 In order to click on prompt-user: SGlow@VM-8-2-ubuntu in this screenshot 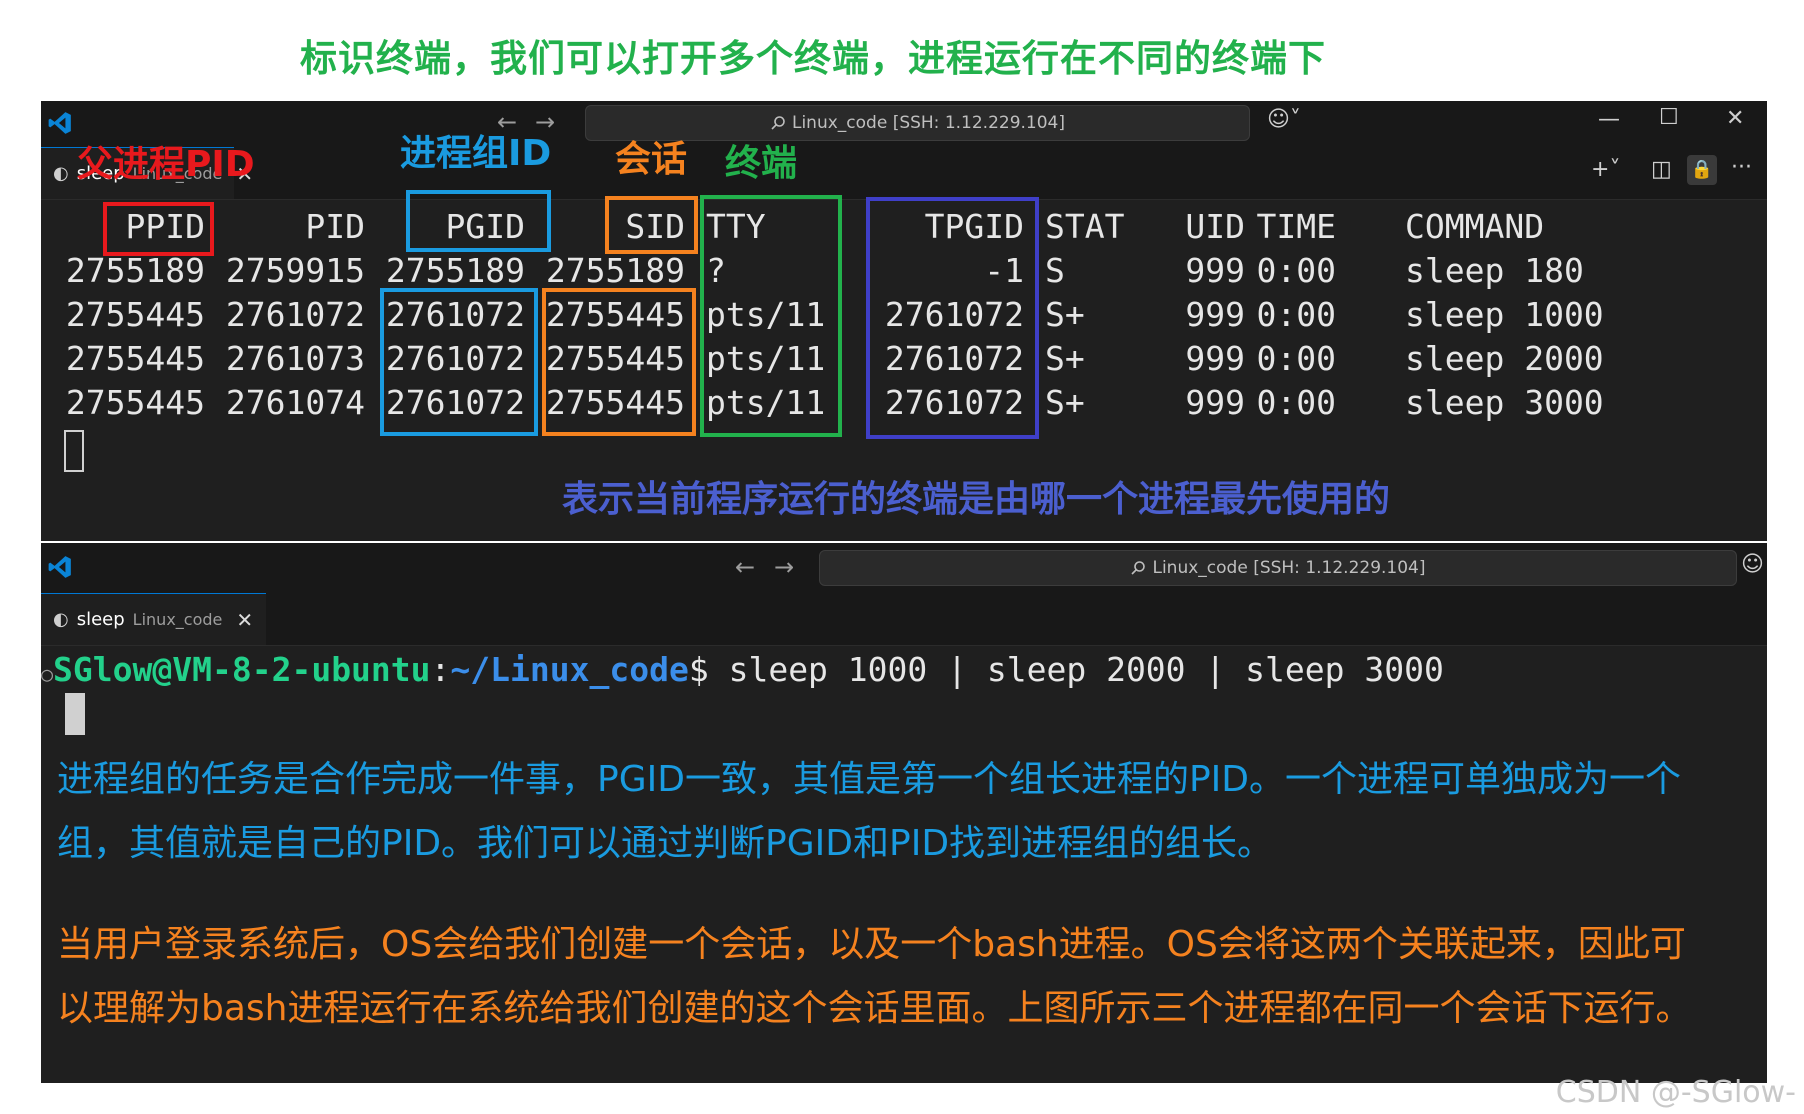, I will do `click(242, 669)`.